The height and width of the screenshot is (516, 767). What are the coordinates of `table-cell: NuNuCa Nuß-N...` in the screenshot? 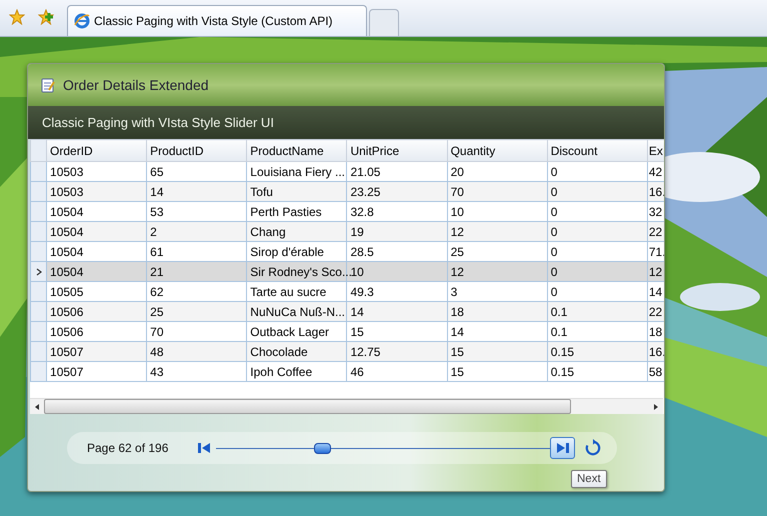 It's located at (296, 312).